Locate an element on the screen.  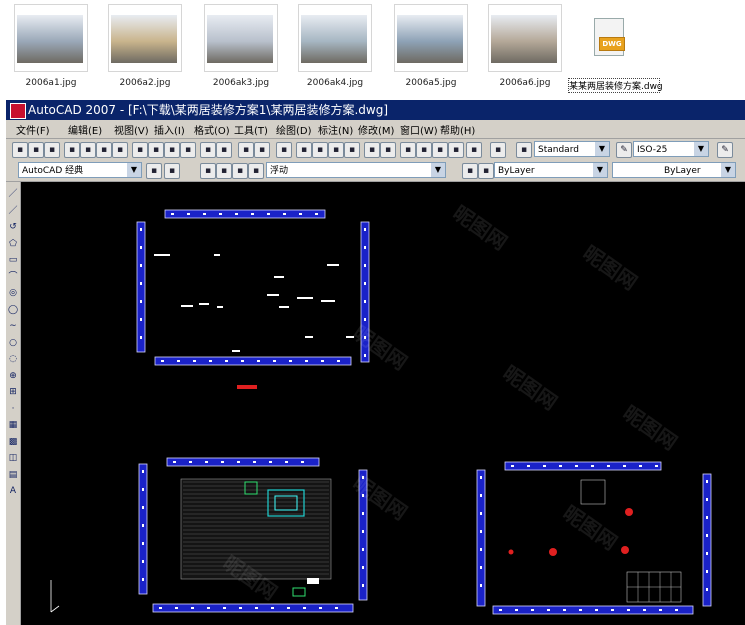
file-thumbnail is located at coordinates (241, 38).